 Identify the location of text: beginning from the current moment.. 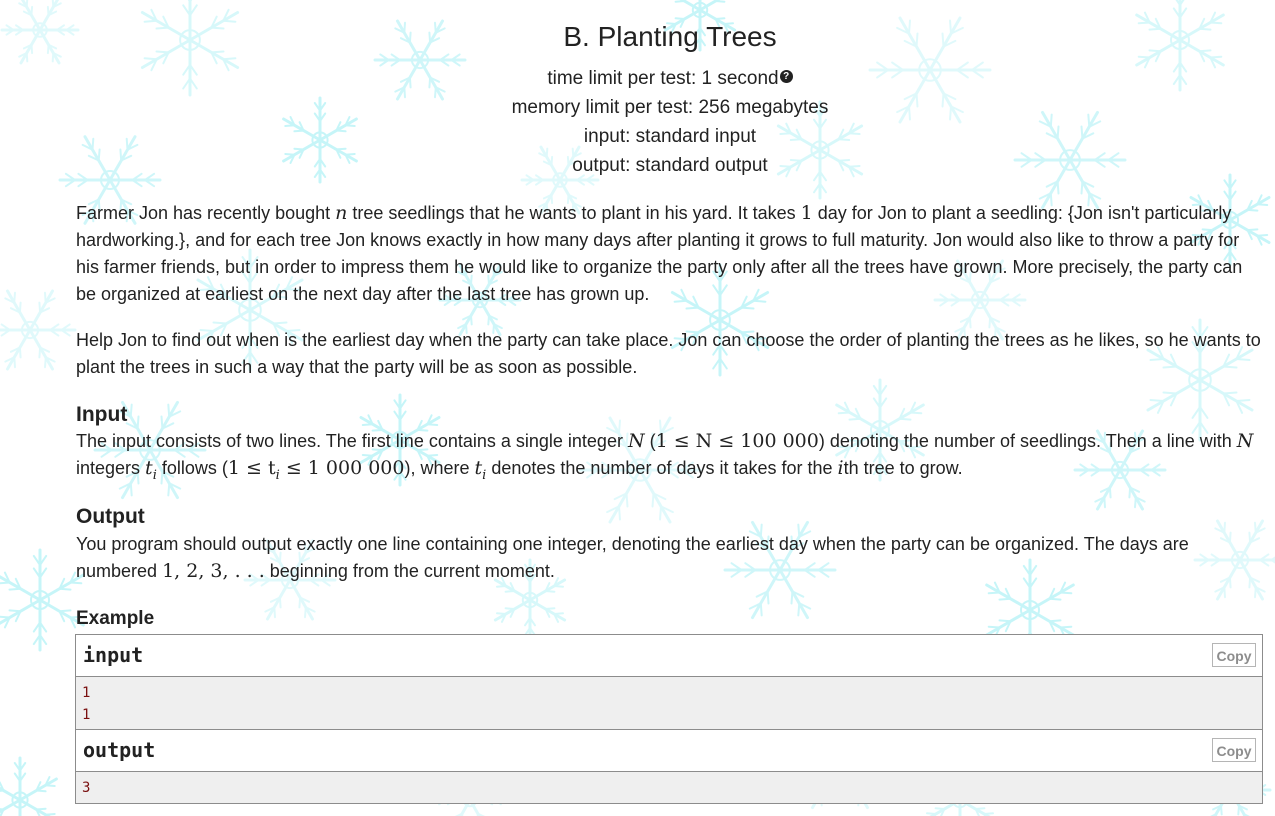
(409, 571).